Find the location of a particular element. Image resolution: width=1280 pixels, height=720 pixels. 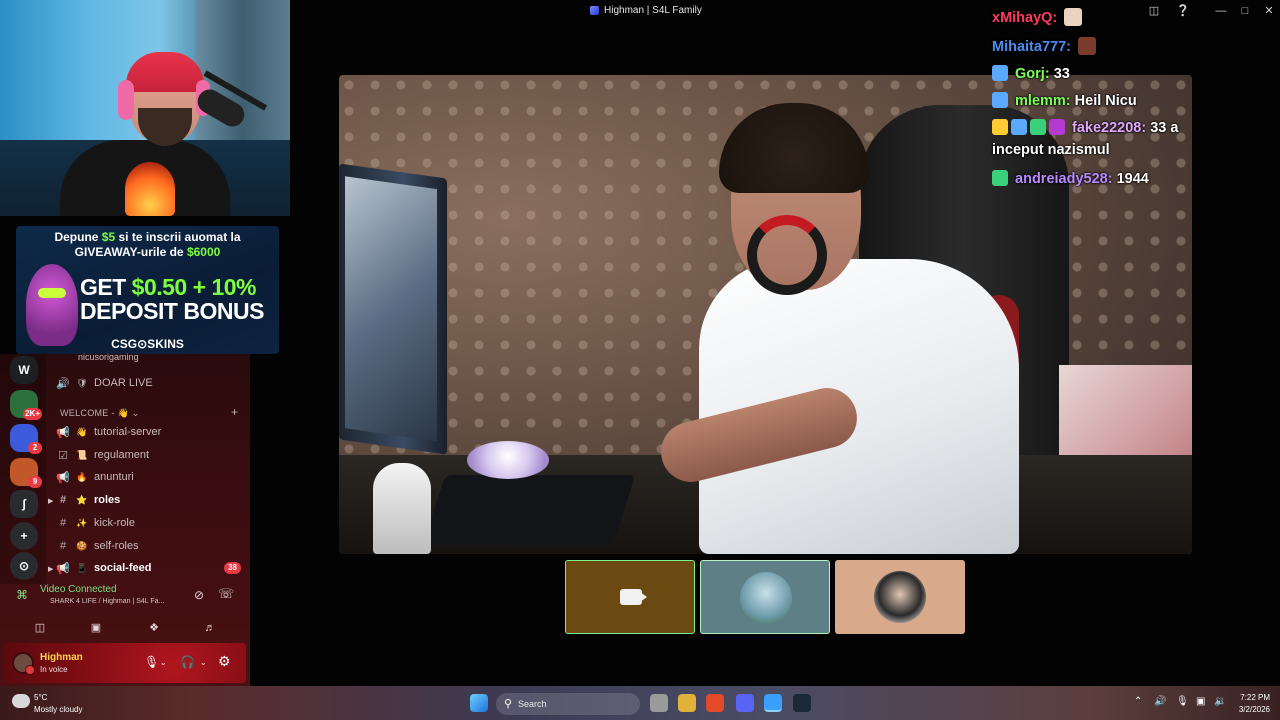

voice-status: Video Connected is located at coordinates (78, 589).